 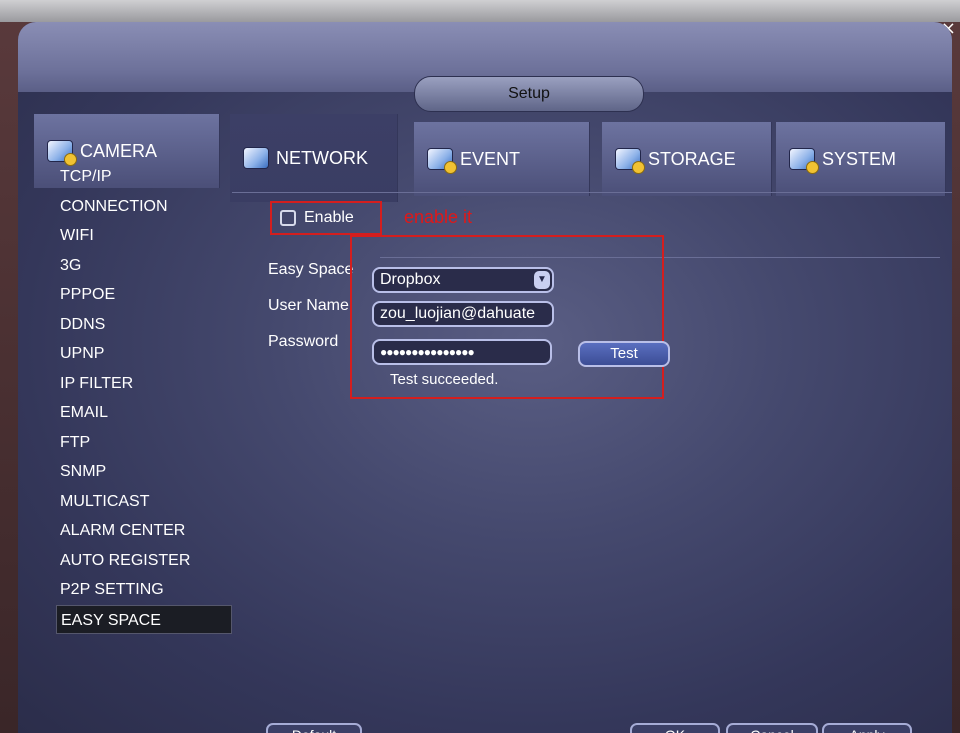 What do you see at coordinates (62, 153) in the screenshot?
I see `camera-icon` at bounding box center [62, 153].